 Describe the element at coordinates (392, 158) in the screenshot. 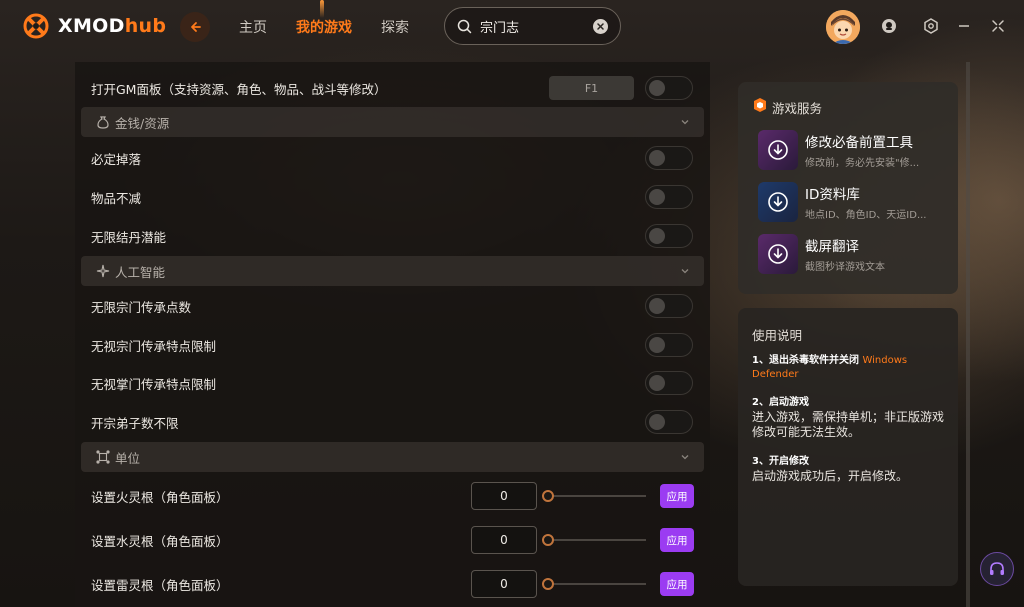

I see `toggle-row: 必定掉落` at that location.